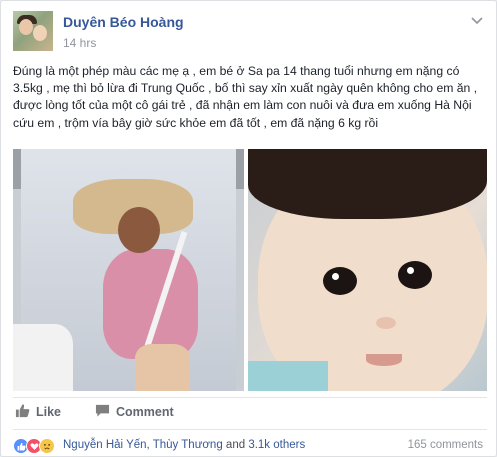 The image size is (497, 457). Describe the element at coordinates (248, 32) in the screenshot. I see `post-header: Duyên Béo Hoàng 14 hrs` at that location.